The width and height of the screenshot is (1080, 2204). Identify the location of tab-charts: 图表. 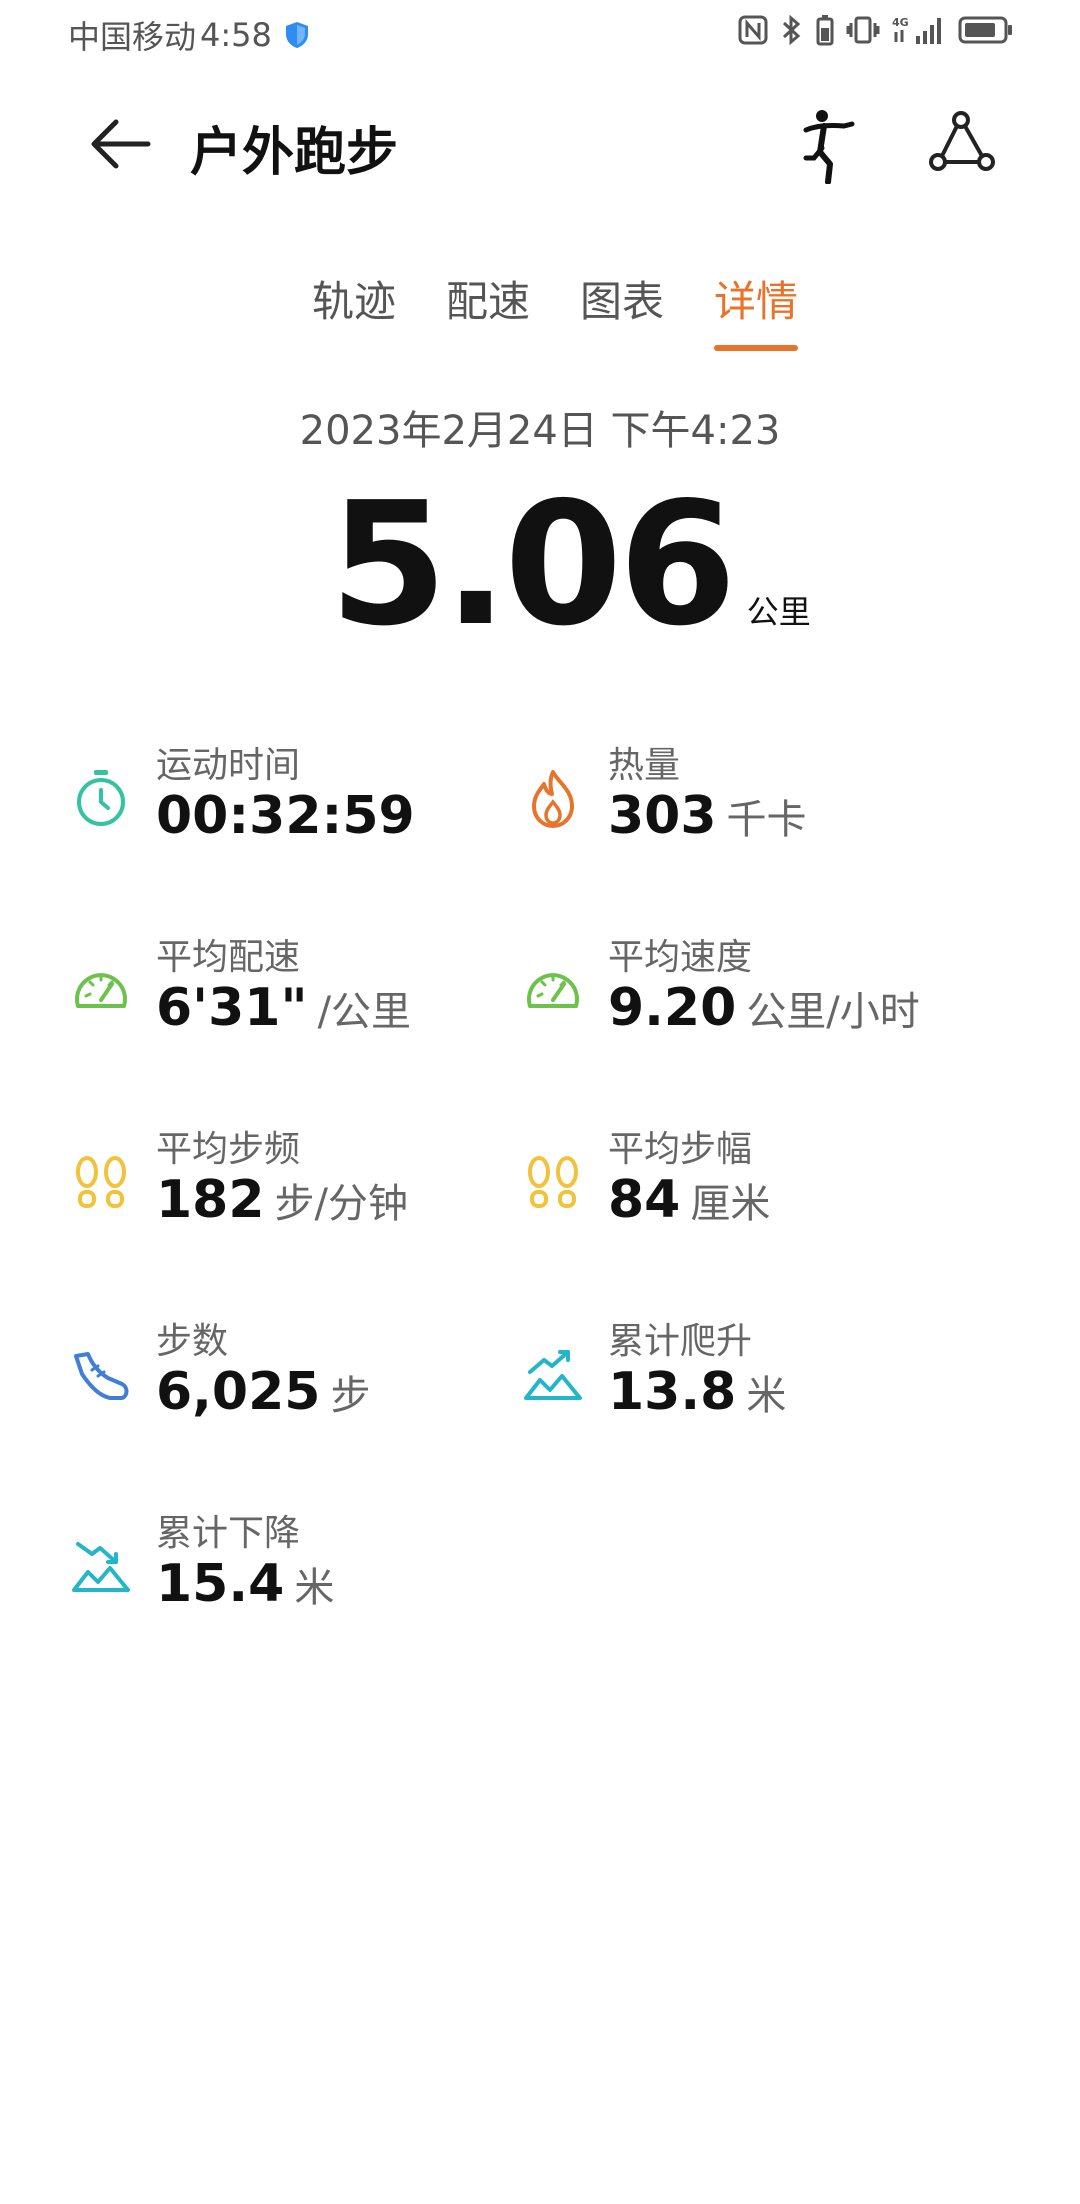
(622, 309).